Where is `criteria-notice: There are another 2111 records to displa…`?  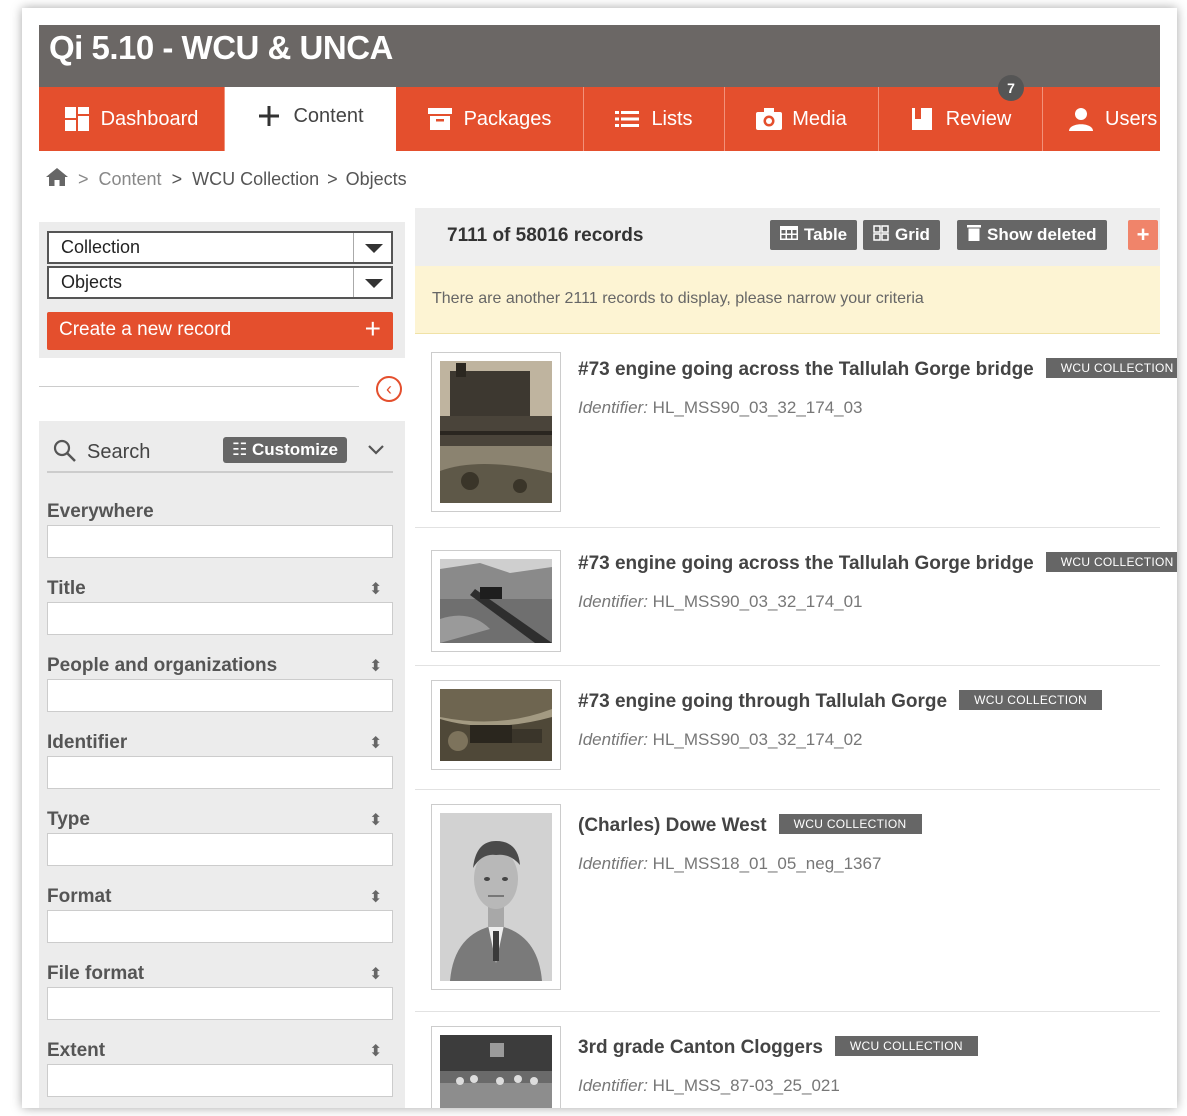 criteria-notice: There are another 2111 records to displa… is located at coordinates (787, 300).